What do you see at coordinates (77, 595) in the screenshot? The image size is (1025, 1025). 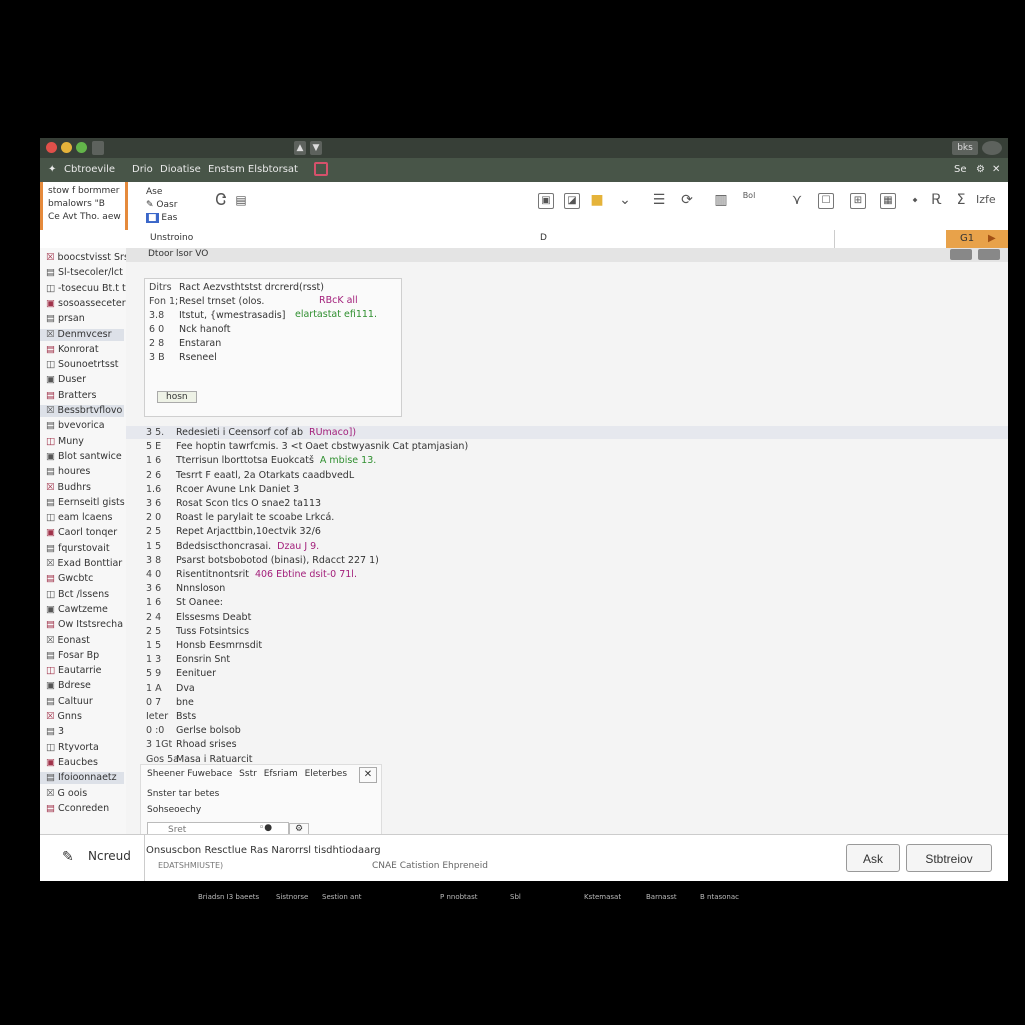 I see `sidebar-item: ◫ Bct /lssens` at bounding box center [77, 595].